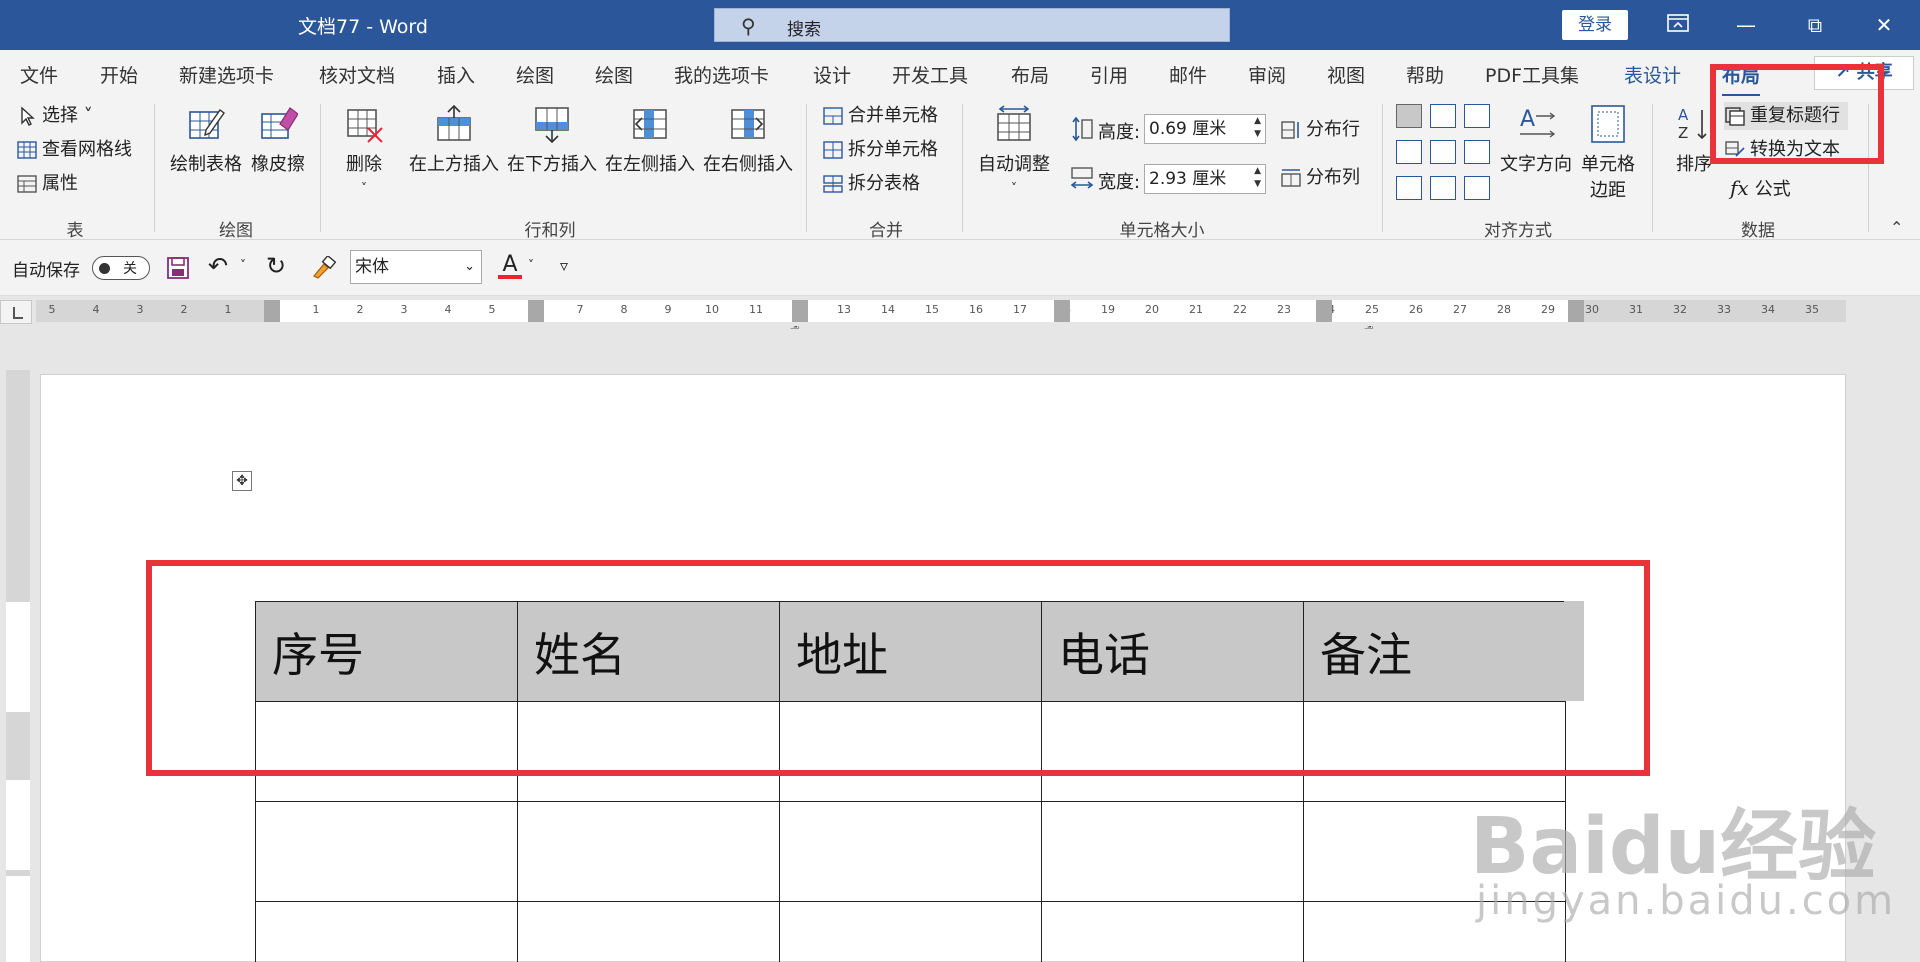 Image resolution: width=1920 pixels, height=962 pixels. I want to click on tab-references: 引用, so click(1109, 74).